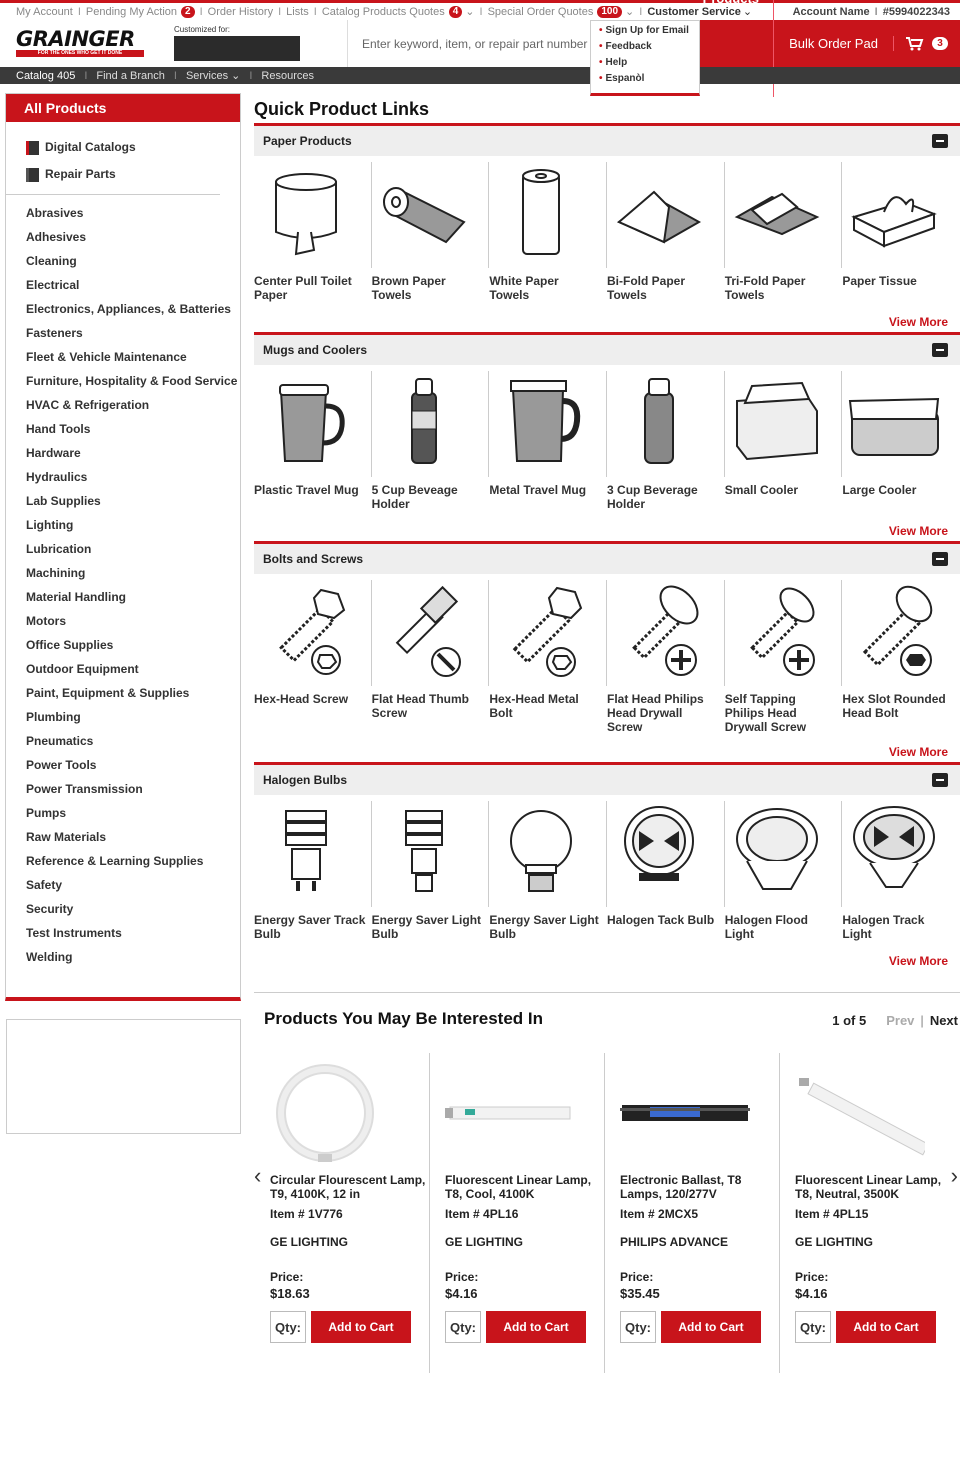 This screenshot has width=960, height=1466. What do you see at coordinates (133, 693) in the screenshot?
I see `sidebar-category: Paint, Equipment & Supplies` at bounding box center [133, 693].